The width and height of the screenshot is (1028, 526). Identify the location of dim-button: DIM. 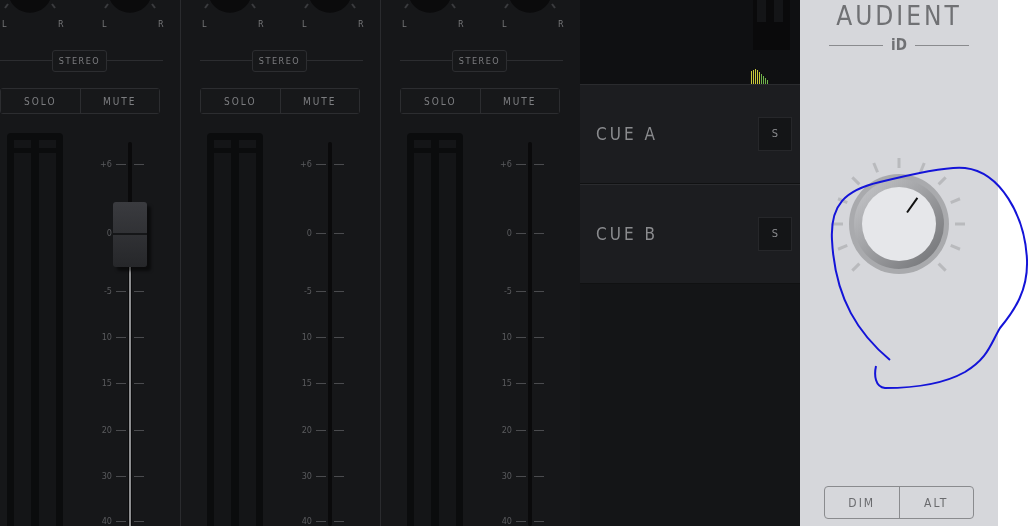
(862, 502).